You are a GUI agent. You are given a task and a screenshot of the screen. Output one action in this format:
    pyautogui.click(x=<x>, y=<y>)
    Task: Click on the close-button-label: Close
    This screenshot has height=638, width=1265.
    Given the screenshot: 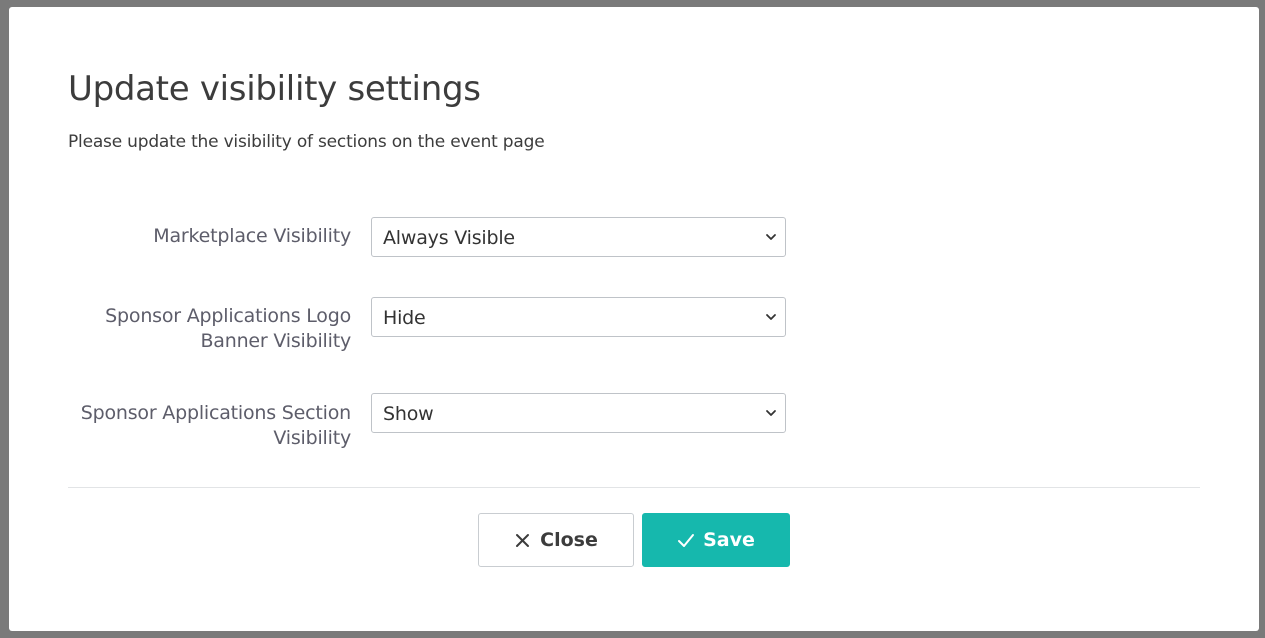 What is the action you would take?
    pyautogui.click(x=569, y=540)
    